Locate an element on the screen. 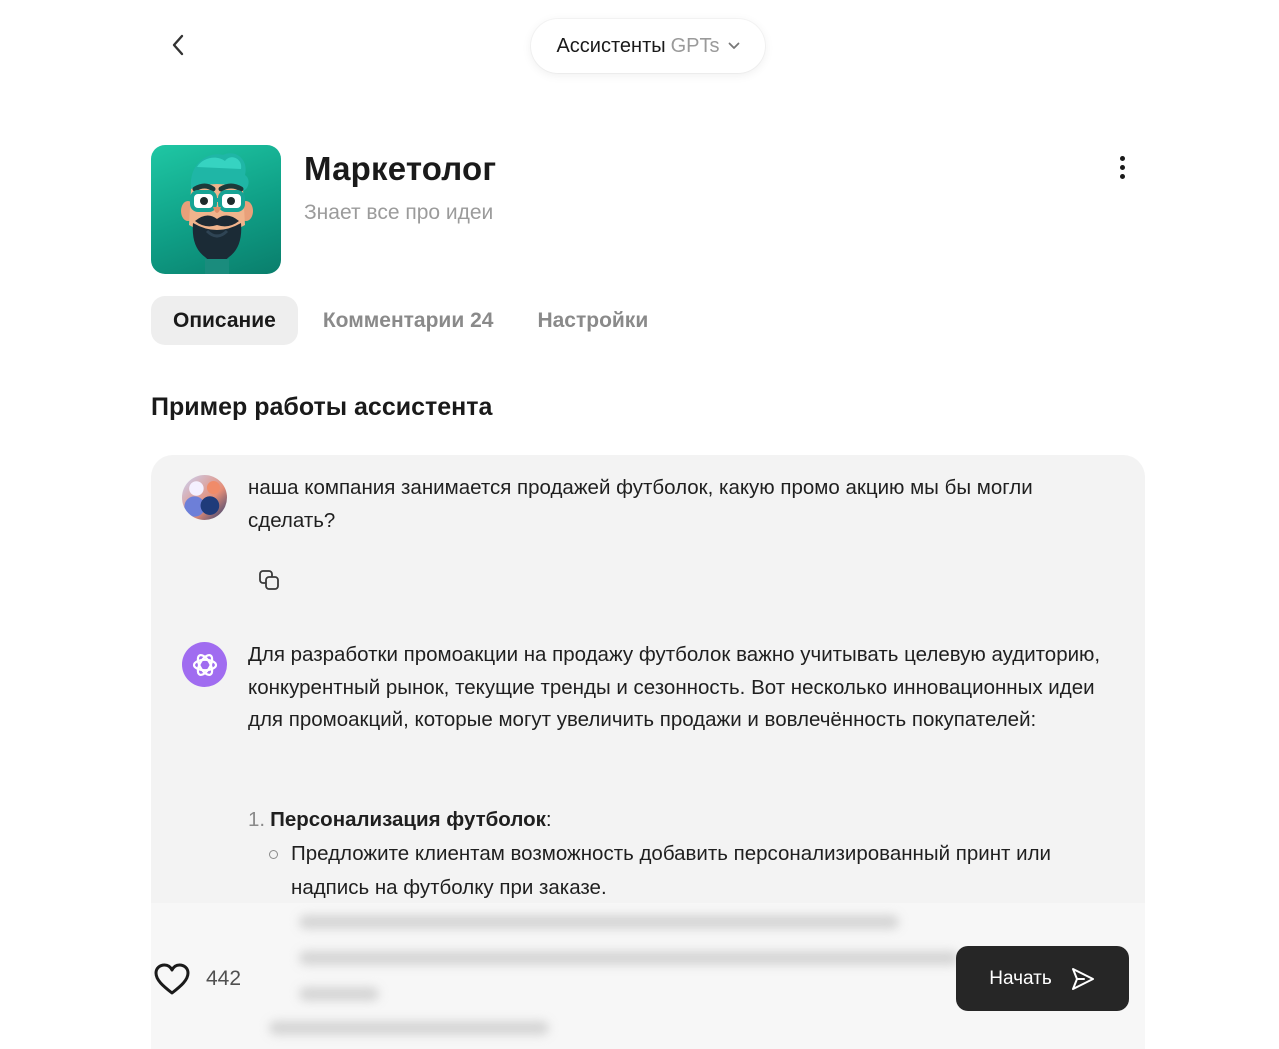 This screenshot has height=1049, width=1279. more-icon is located at coordinates (1122, 158).